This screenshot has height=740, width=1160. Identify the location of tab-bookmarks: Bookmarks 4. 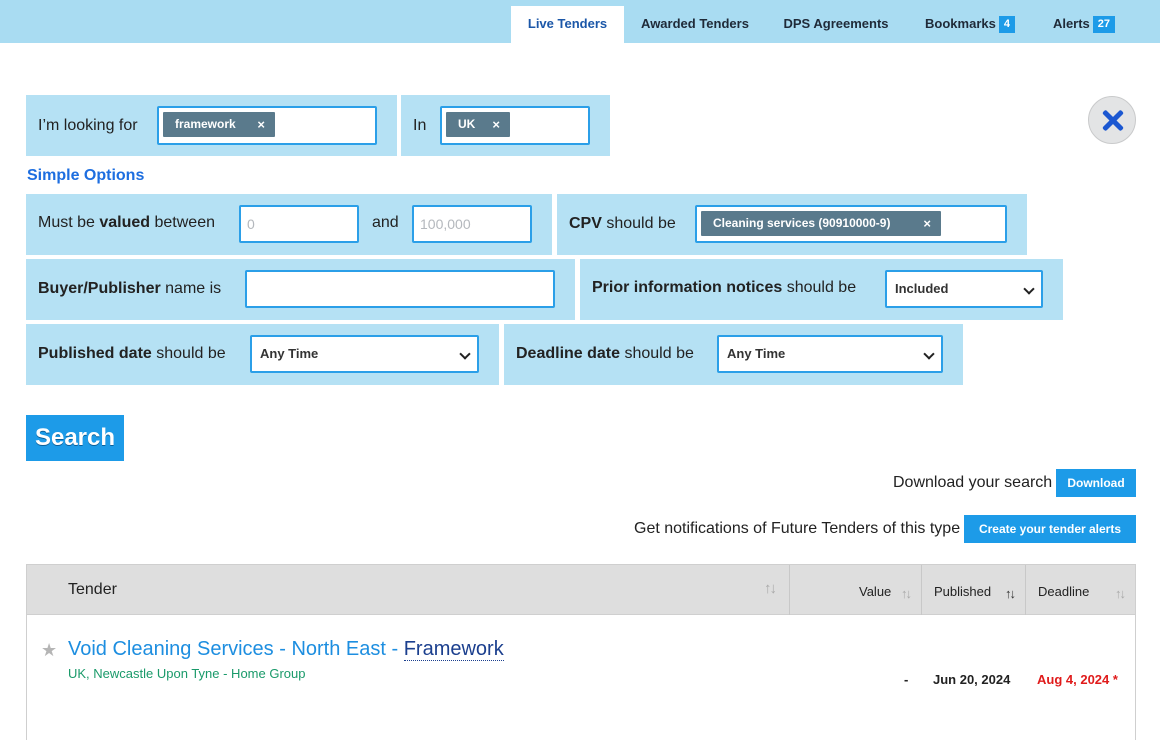
(970, 24).